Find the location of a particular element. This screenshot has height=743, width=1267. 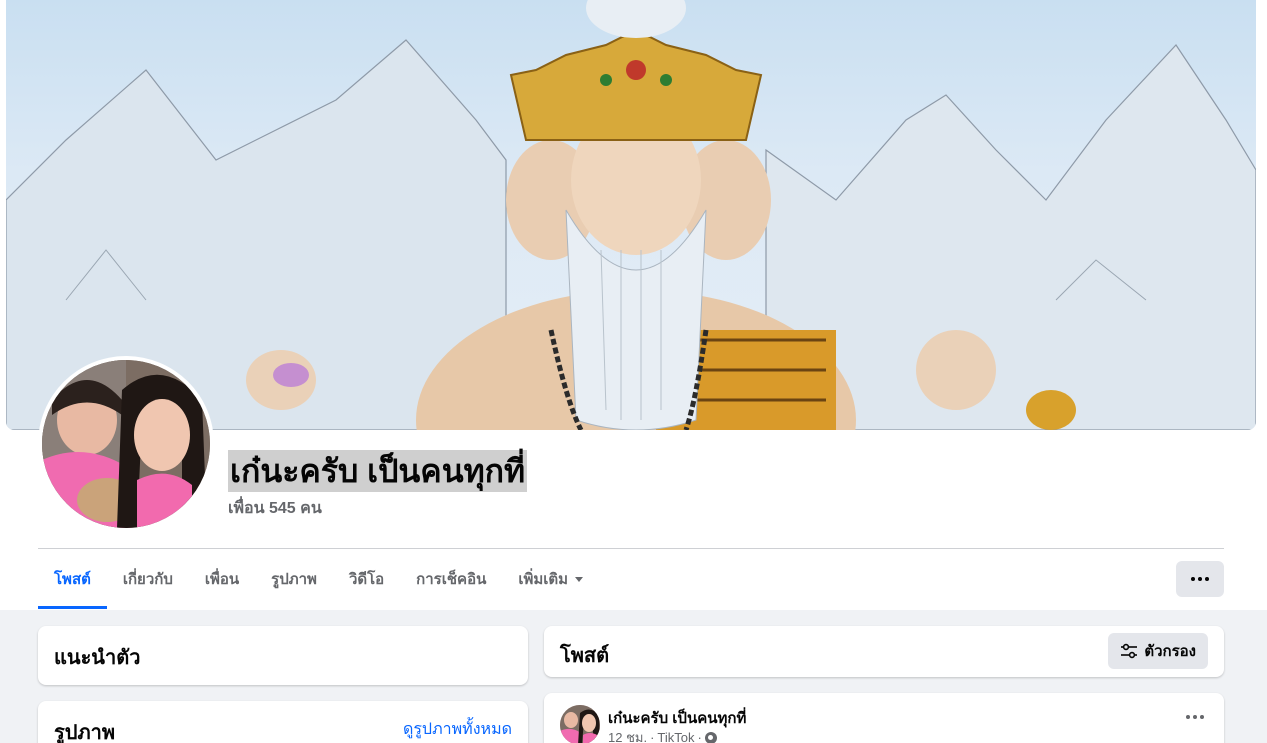

filter-button: ตัวกรอง is located at coordinates (1158, 651).